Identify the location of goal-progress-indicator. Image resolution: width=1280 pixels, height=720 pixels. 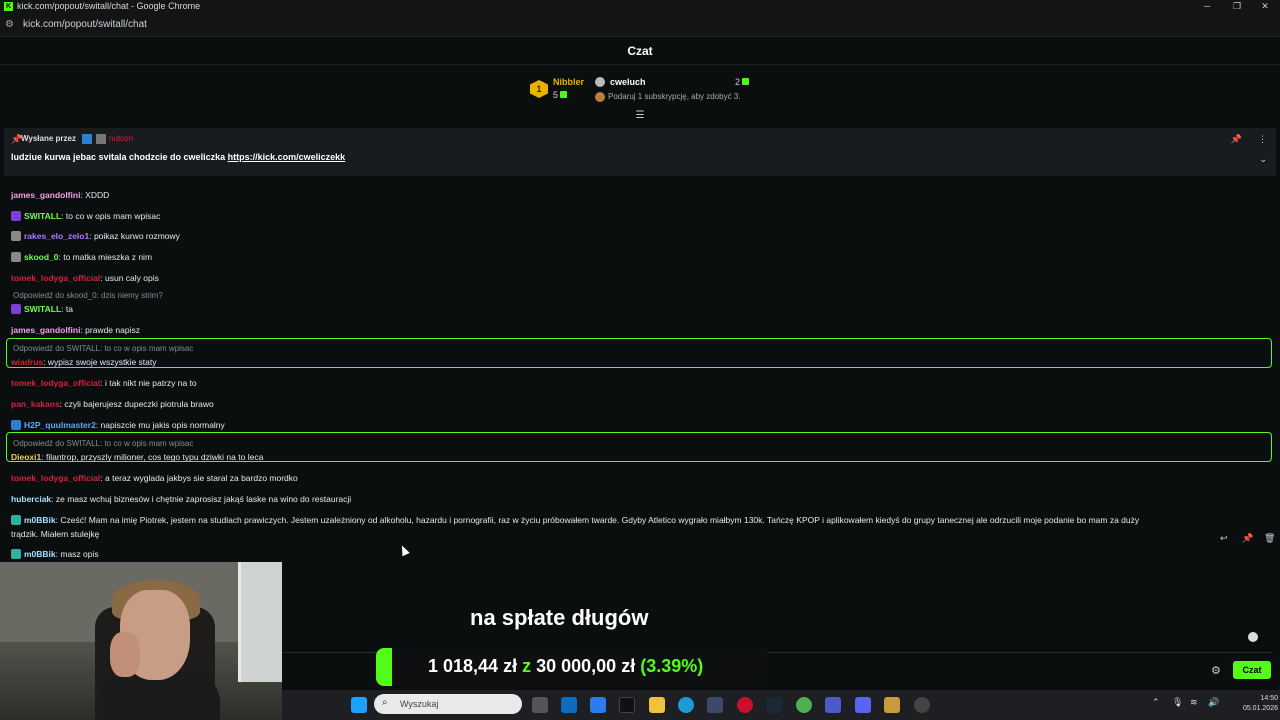
(384, 667).